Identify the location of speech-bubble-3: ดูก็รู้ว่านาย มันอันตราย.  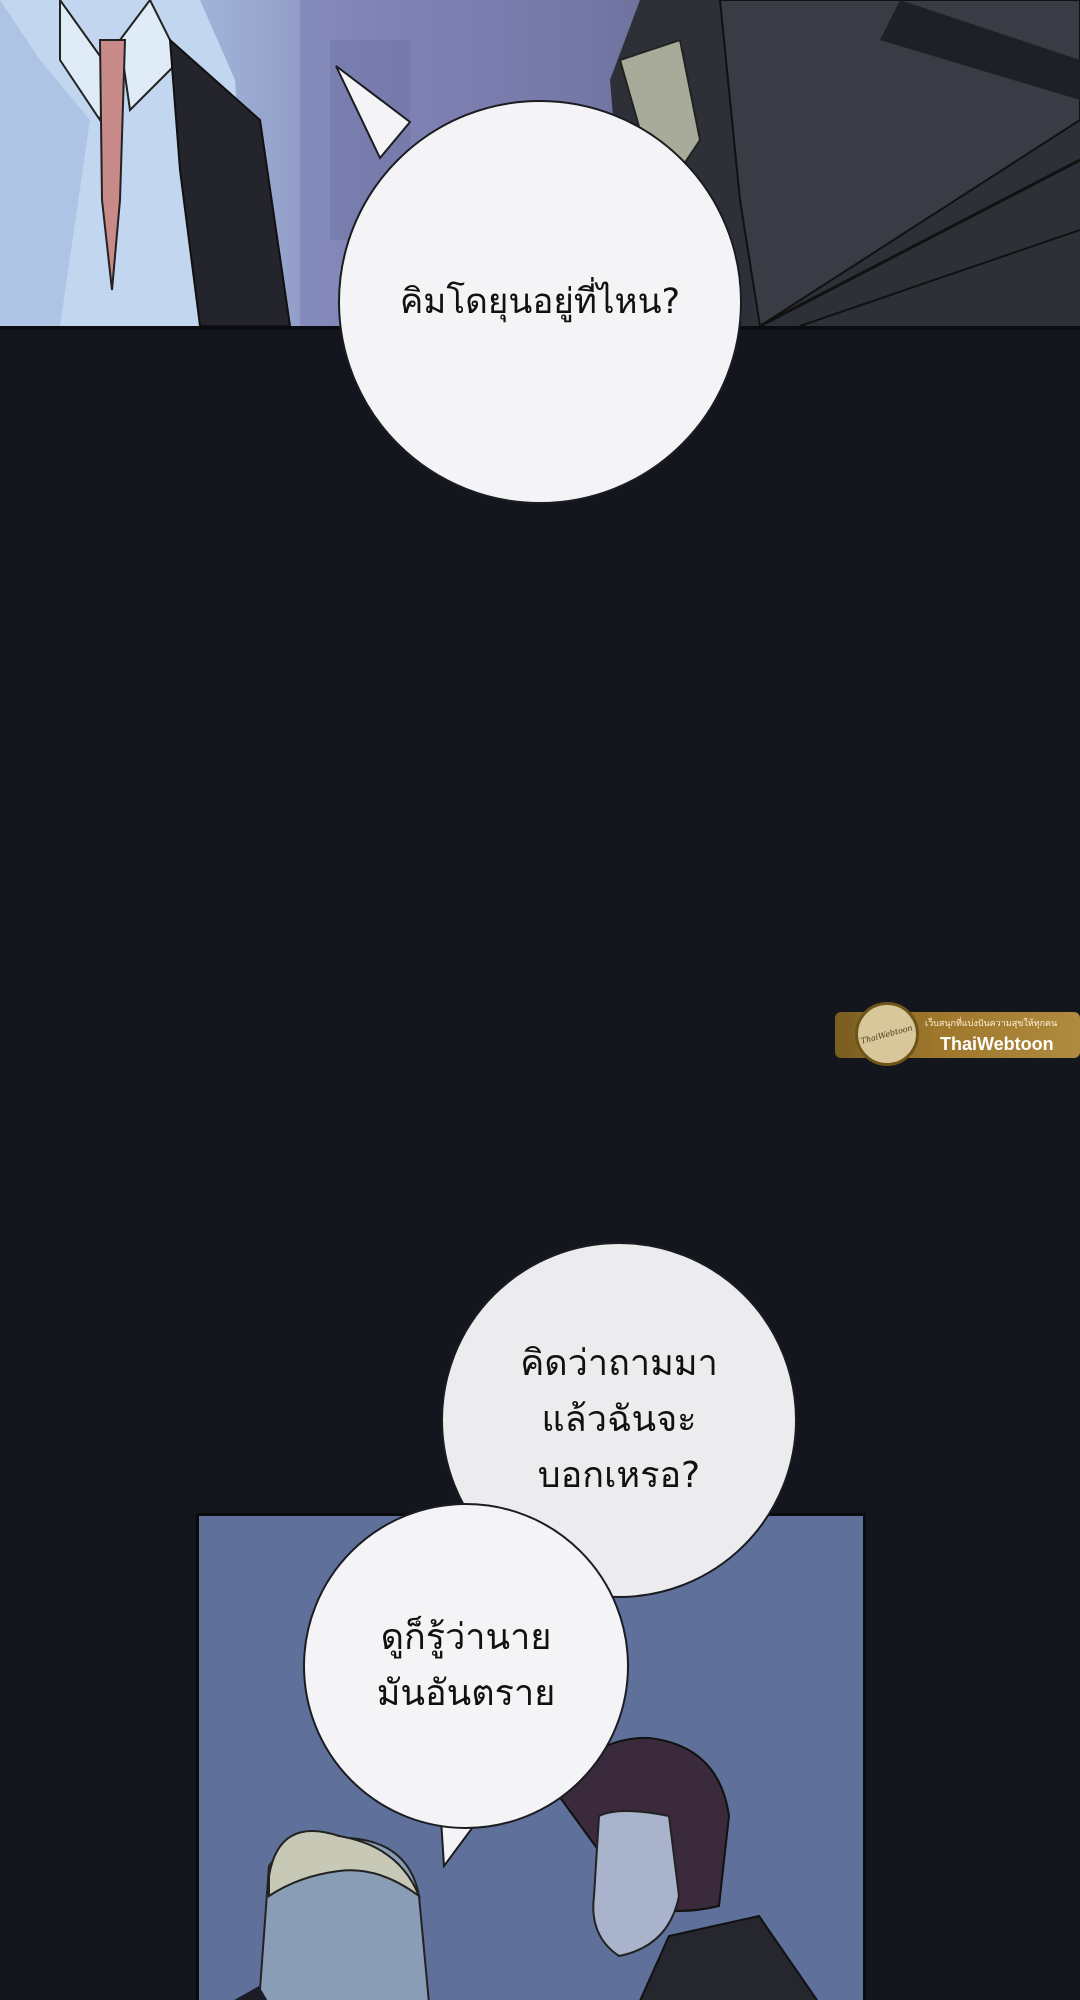
(466, 1666).